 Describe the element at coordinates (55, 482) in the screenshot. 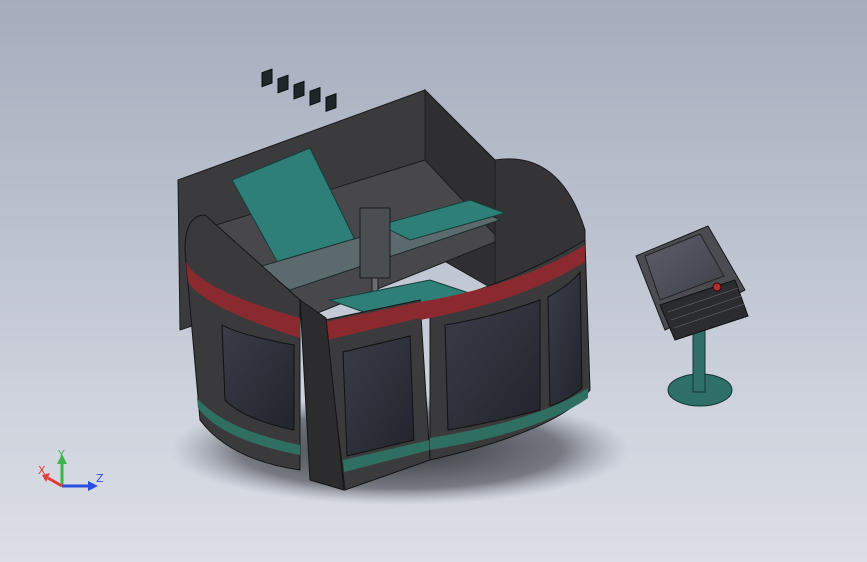

I see `axis-x-line` at that location.